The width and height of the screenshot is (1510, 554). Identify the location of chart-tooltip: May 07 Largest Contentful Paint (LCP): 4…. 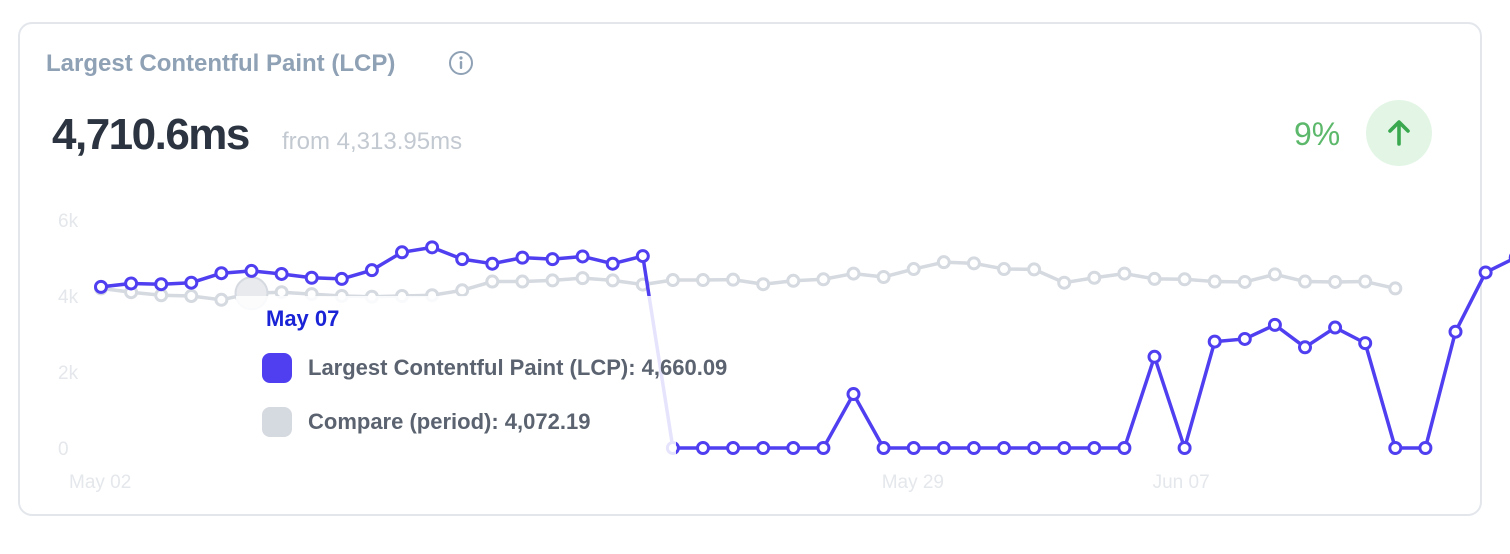
(481, 376).